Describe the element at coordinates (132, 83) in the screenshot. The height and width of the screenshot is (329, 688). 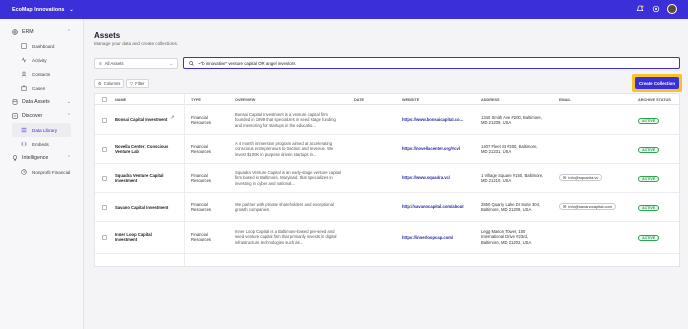
I see `filter-icon: ▽` at that location.